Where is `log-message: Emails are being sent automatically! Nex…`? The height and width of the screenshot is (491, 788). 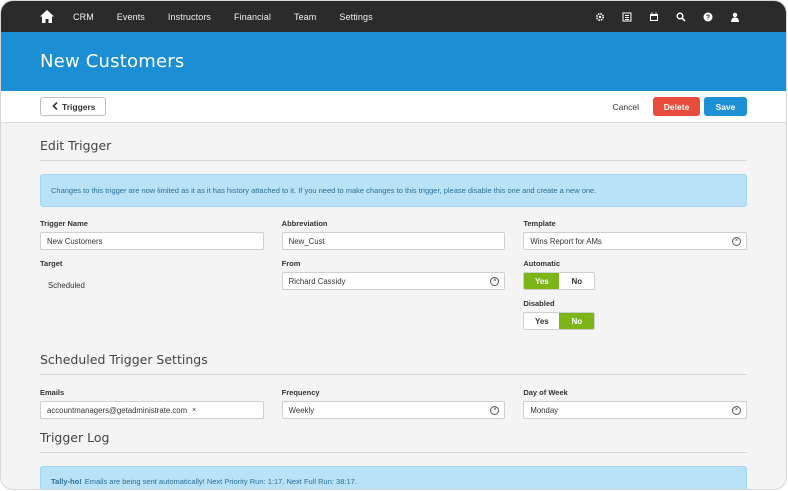
log-message: Emails are being sent automatically! Nex… is located at coordinates (220, 481).